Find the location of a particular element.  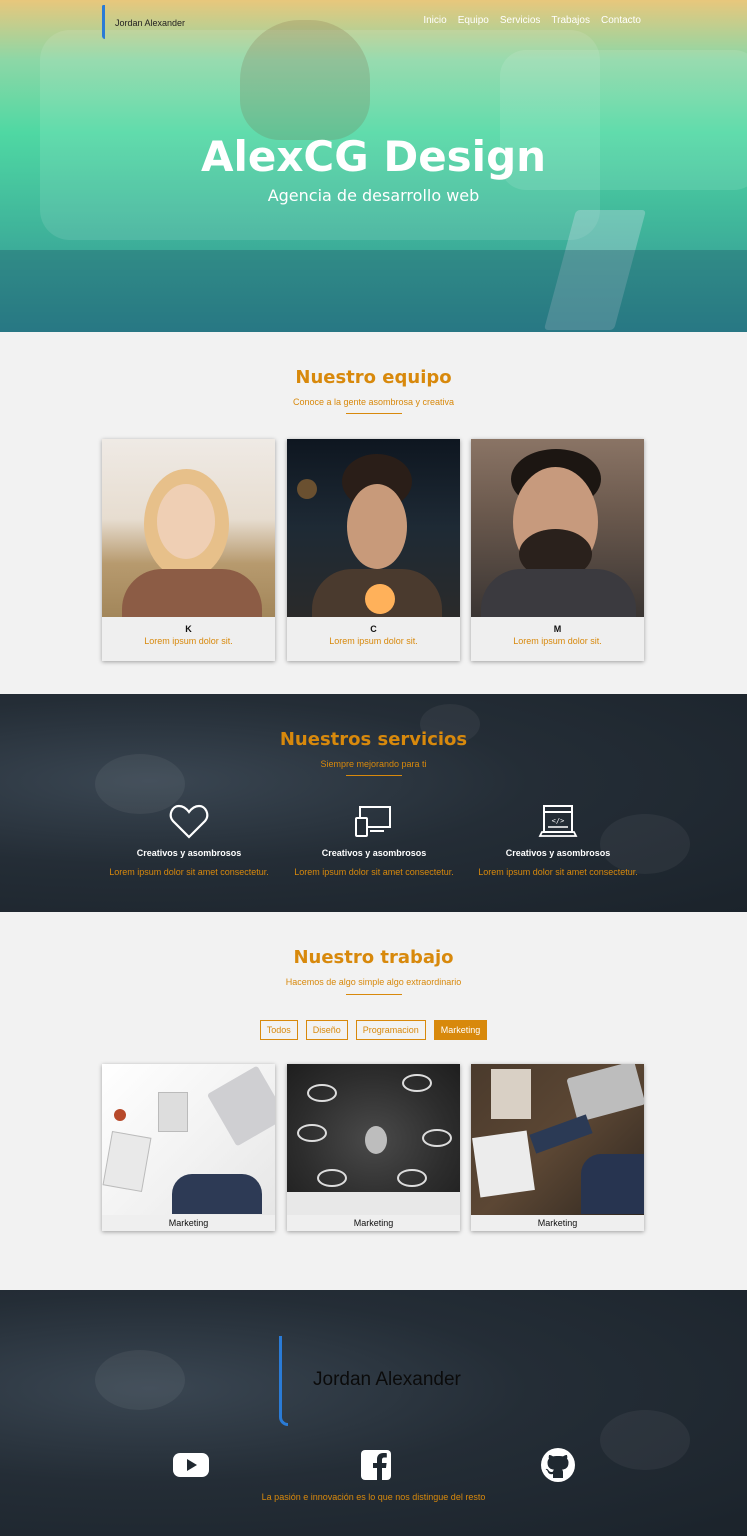

nav-link-inicio: Inicio is located at coordinates (434, 20).